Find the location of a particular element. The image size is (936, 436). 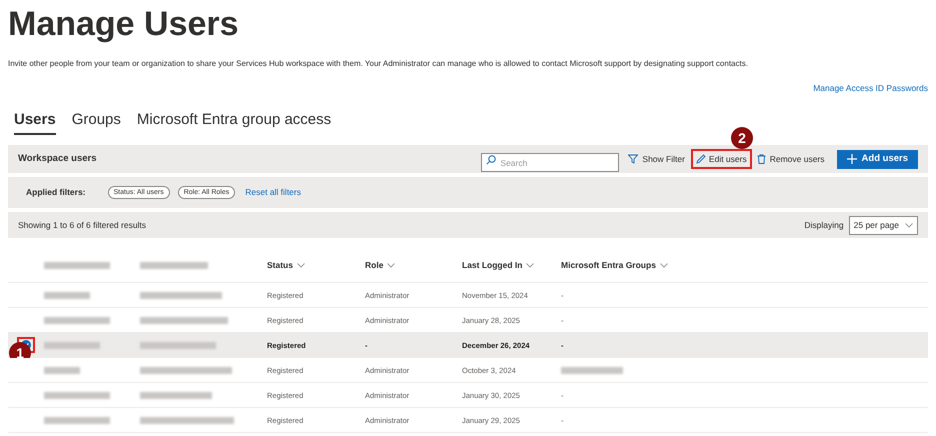

column-header: Status is located at coordinates (316, 265).